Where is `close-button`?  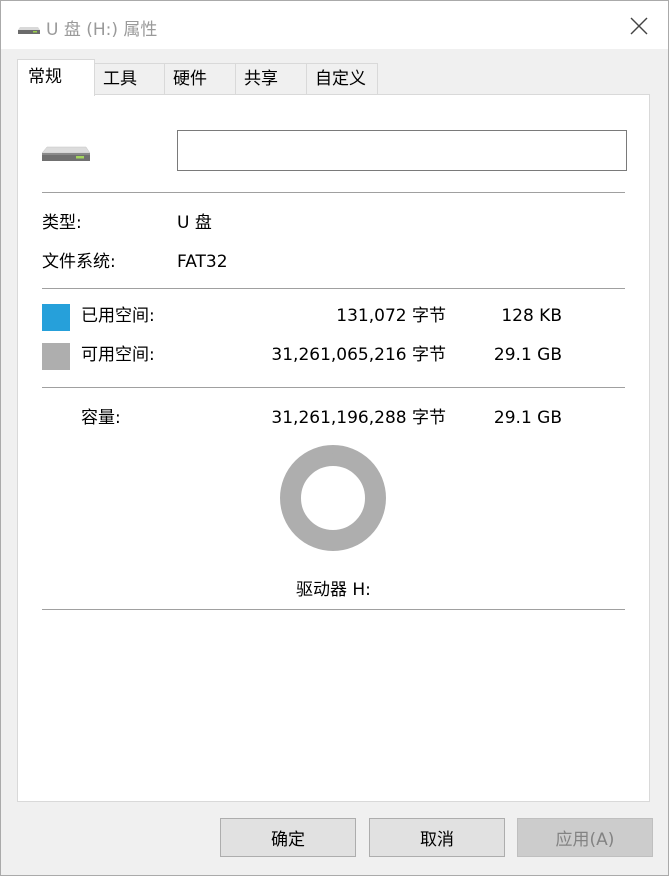
close-button is located at coordinates (639, 26).